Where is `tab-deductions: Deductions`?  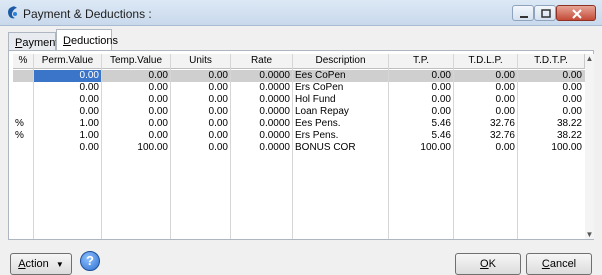
tab-deductions: Deductions is located at coordinates (87, 40).